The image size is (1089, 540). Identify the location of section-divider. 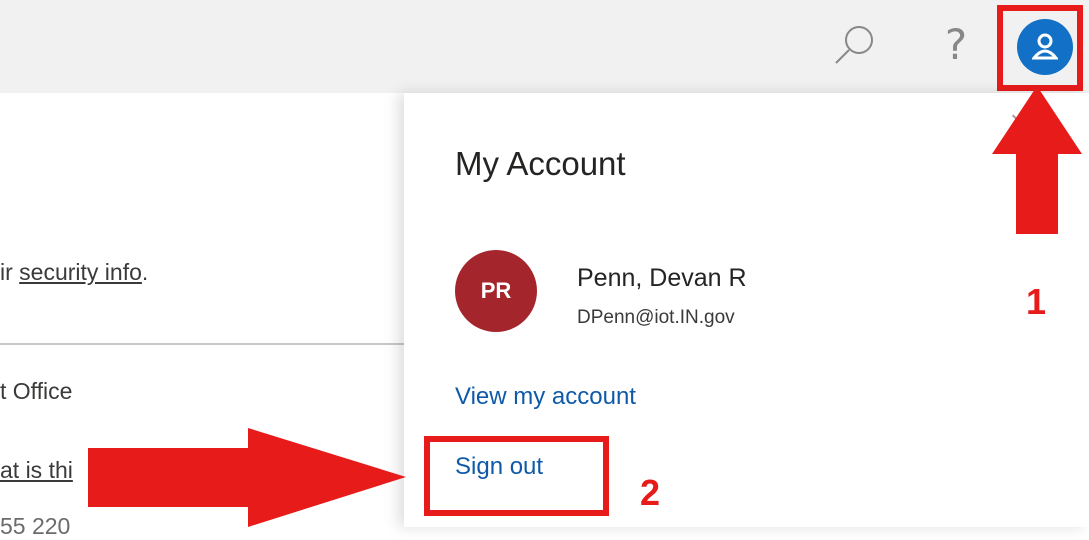
(202, 344).